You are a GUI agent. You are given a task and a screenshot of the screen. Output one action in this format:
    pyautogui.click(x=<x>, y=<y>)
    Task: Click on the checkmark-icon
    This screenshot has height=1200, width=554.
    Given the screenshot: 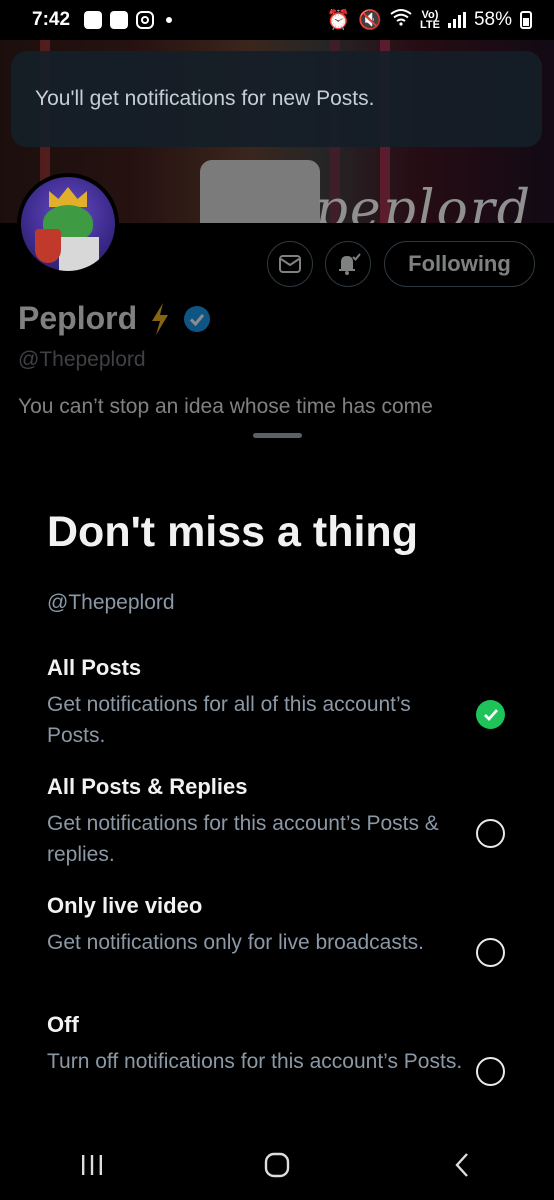 What is the action you would take?
    pyautogui.click(x=490, y=714)
    